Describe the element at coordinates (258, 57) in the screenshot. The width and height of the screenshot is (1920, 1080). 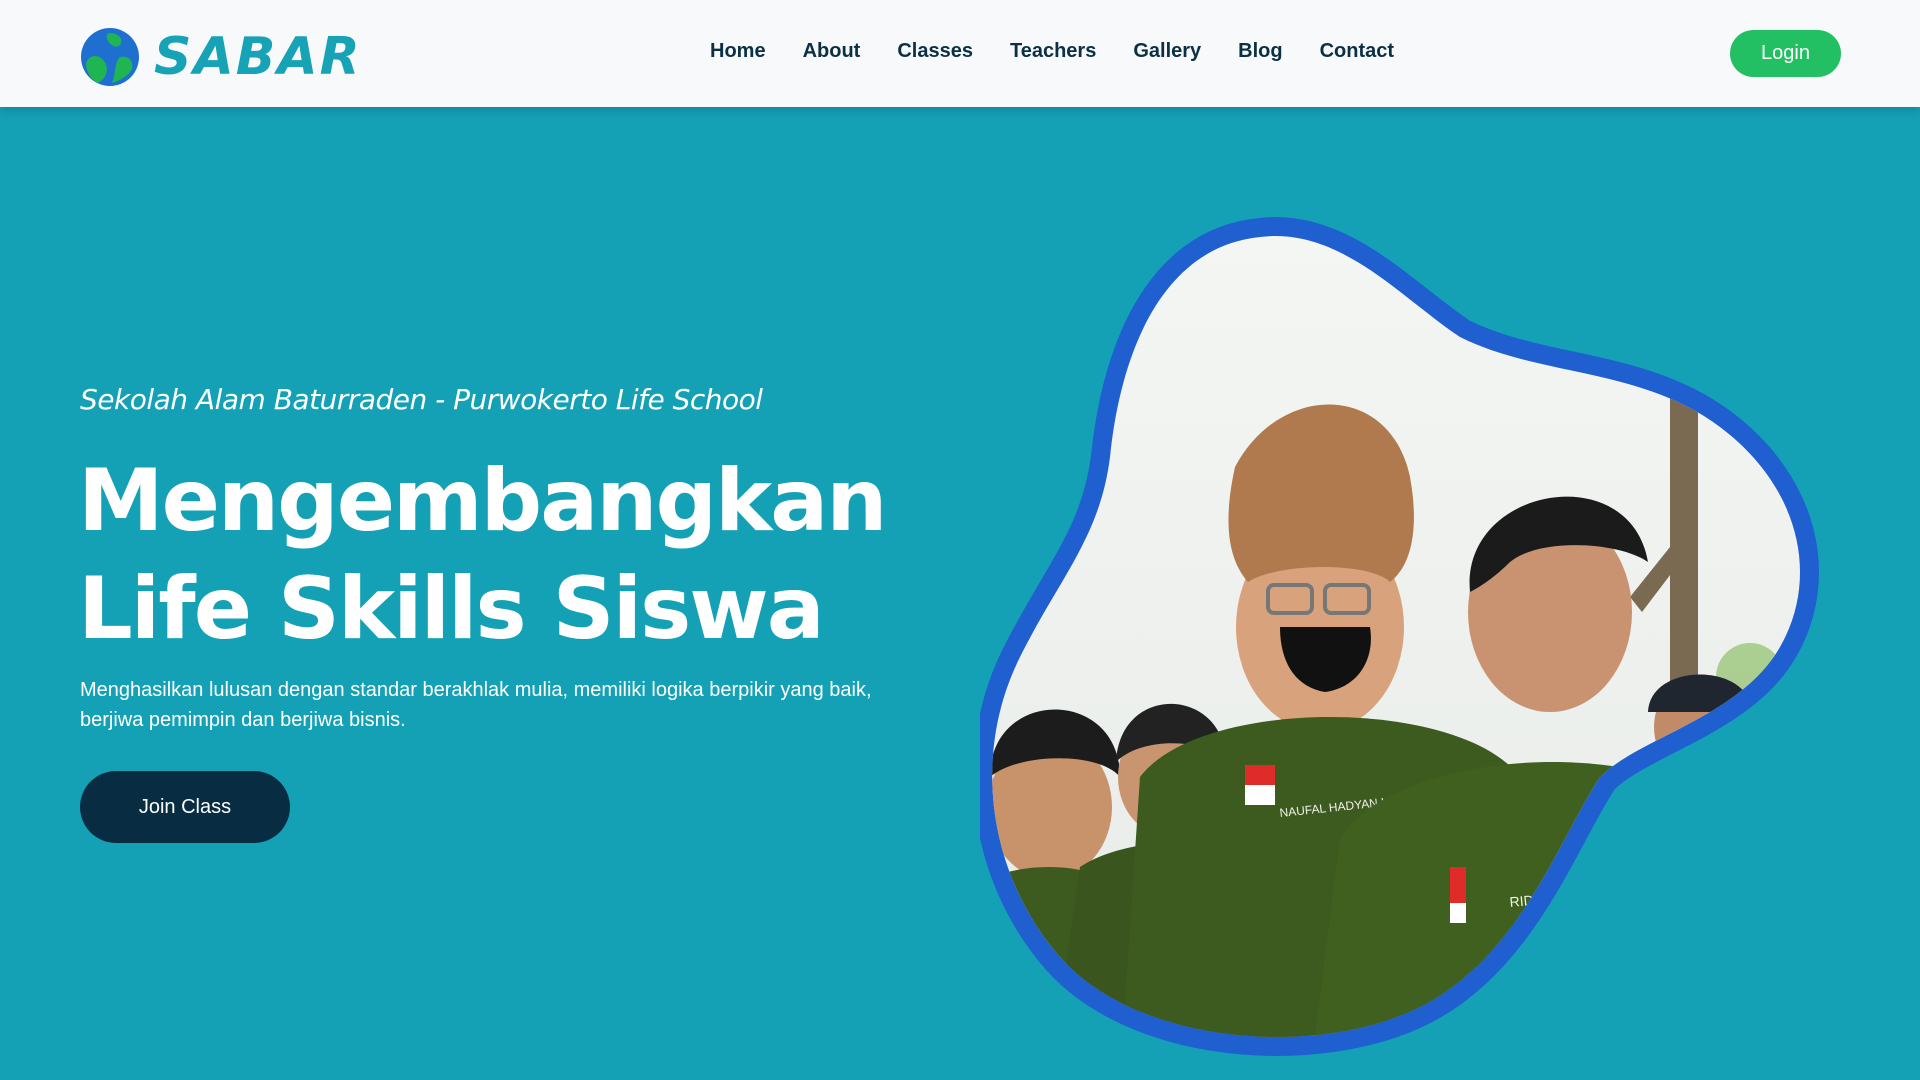
I see `logo-text: SABAR` at that location.